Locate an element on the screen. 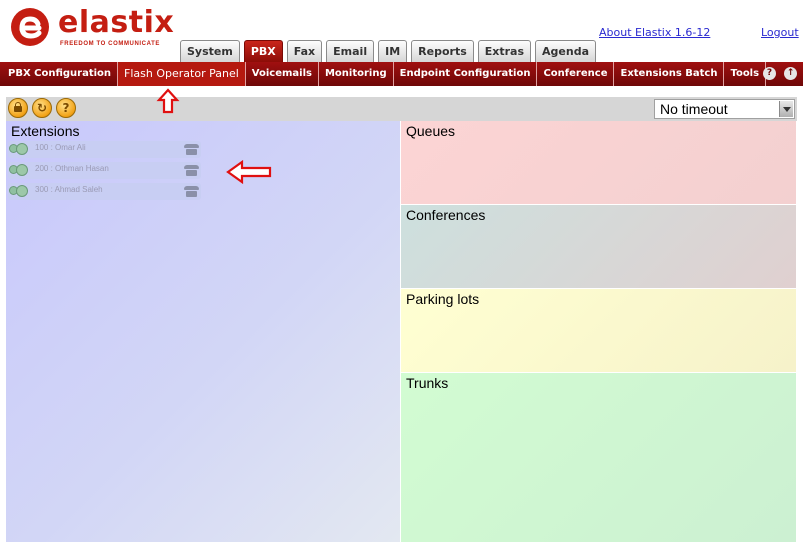 Image resolution: width=803 pixels, height=542 pixels. tab-fax: Fax is located at coordinates (304, 51).